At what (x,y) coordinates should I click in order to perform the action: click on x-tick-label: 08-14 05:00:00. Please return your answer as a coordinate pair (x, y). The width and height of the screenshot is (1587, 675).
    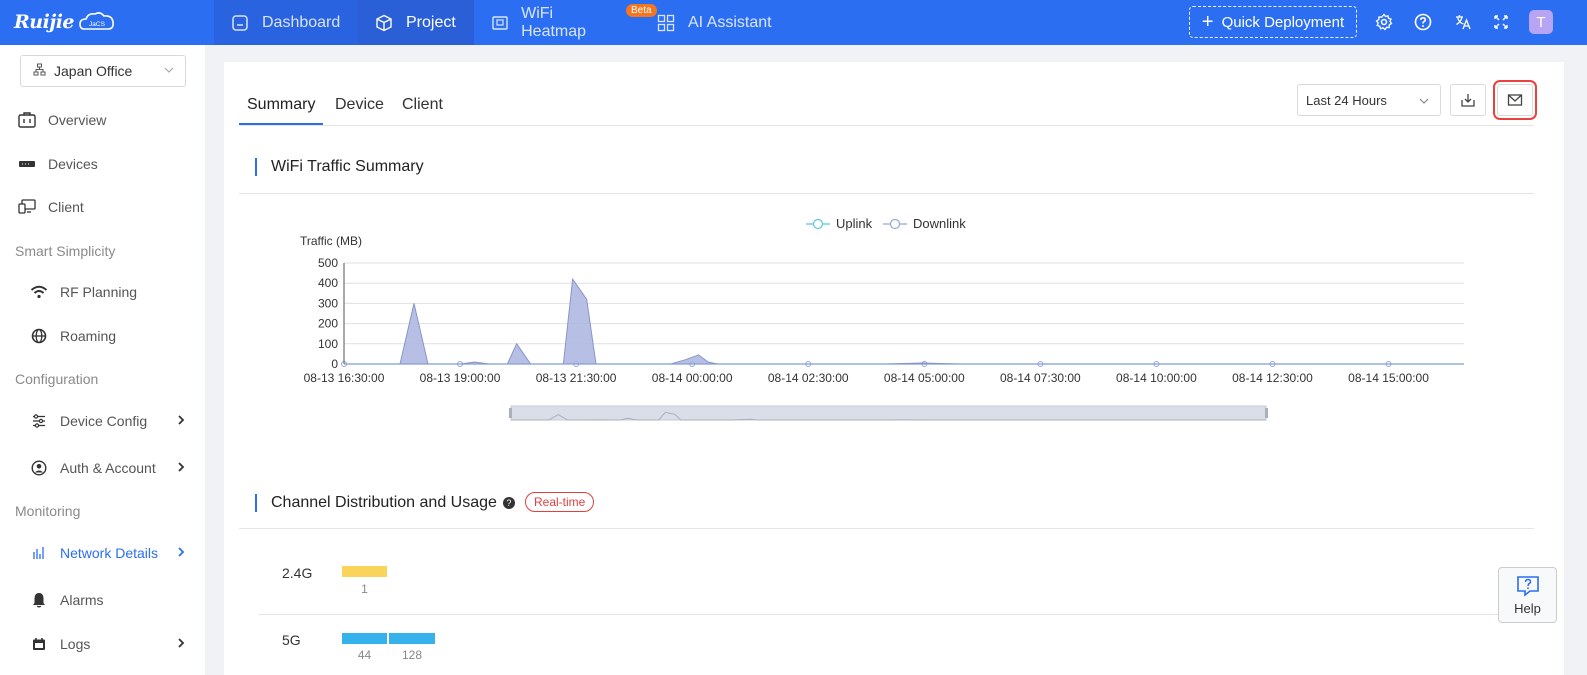
    Looking at the image, I should click on (924, 378).